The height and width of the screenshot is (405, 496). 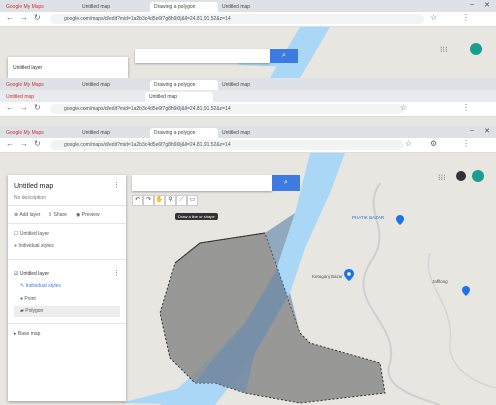 I want to click on individual-styles-link: ✎ Individual styles, so click(x=40, y=286).